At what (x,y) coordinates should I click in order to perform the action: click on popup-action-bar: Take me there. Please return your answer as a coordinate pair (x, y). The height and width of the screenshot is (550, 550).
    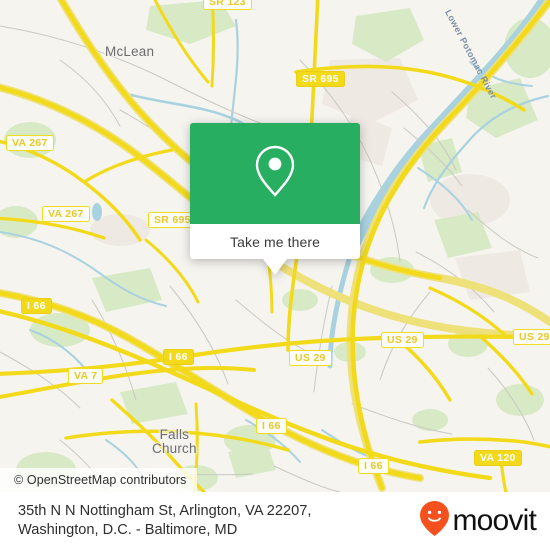
    Looking at the image, I should click on (275, 241).